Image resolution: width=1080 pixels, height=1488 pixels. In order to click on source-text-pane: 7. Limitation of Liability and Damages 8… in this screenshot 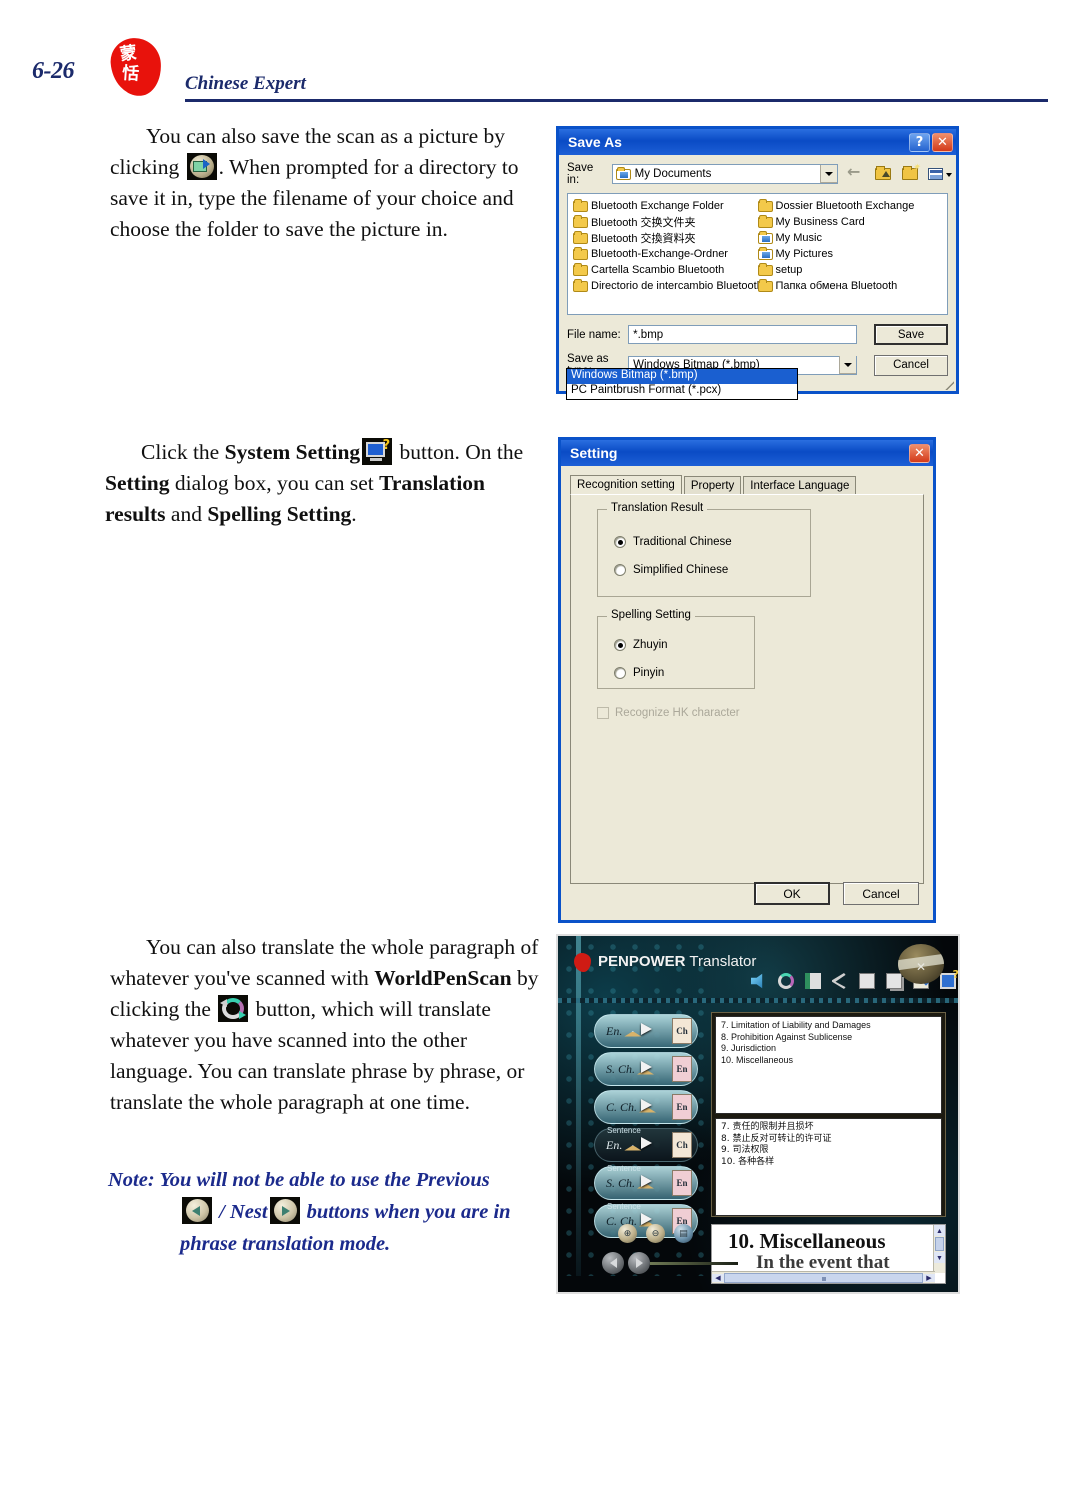, I will do `click(828, 1065)`.